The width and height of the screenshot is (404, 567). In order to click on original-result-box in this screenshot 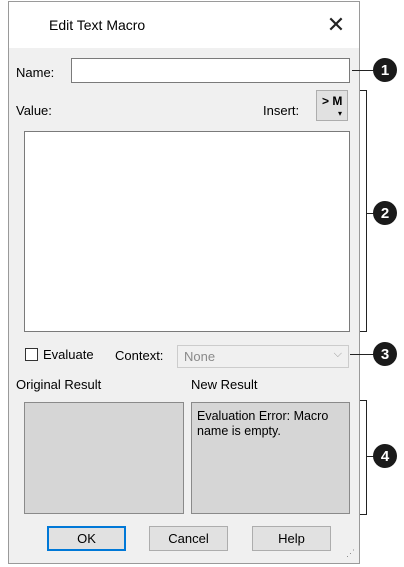, I will do `click(104, 458)`.